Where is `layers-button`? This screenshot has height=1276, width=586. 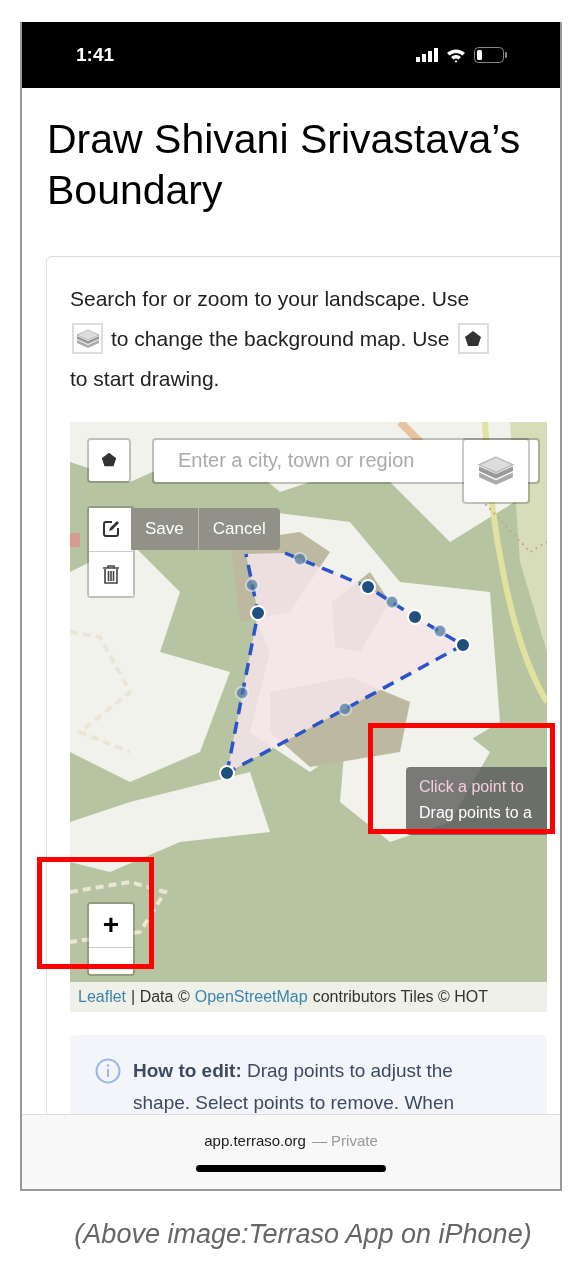 layers-button is located at coordinates (496, 470).